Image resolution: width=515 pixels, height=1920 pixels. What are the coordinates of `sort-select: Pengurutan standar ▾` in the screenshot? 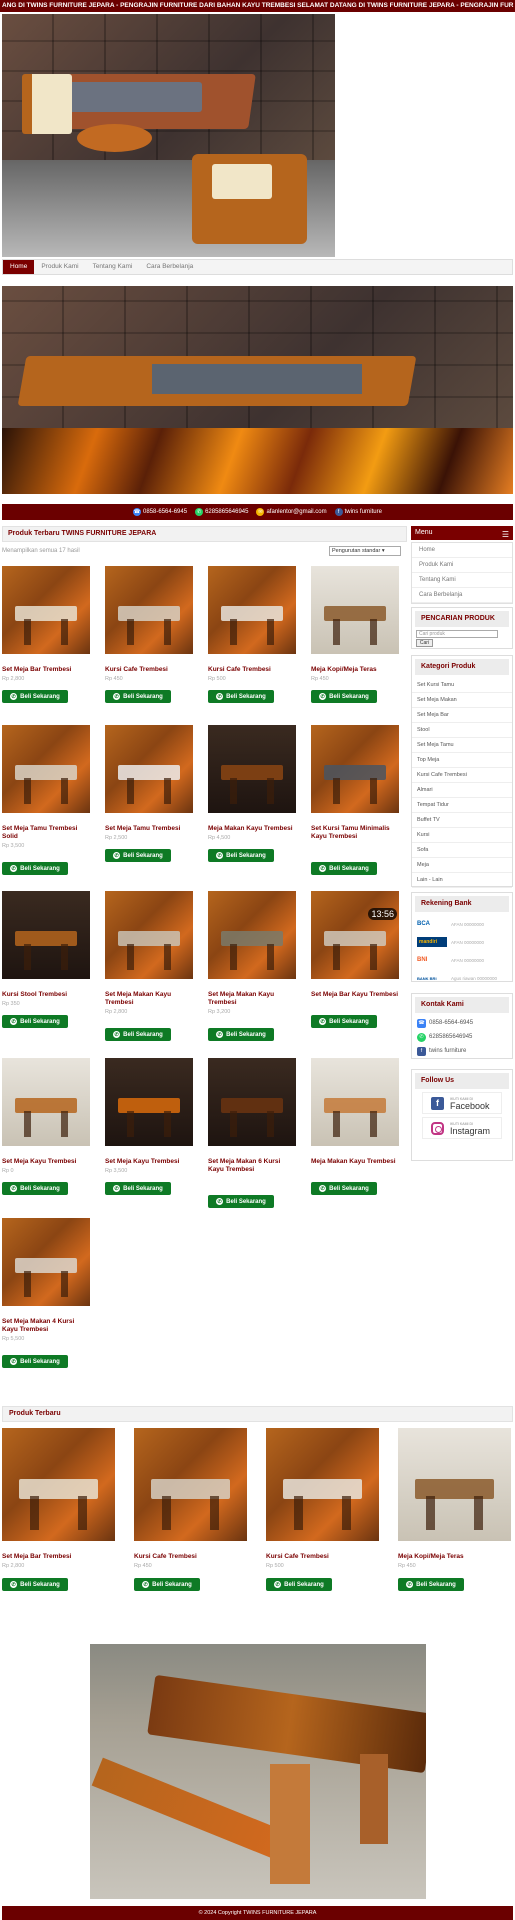 It's located at (365, 551).